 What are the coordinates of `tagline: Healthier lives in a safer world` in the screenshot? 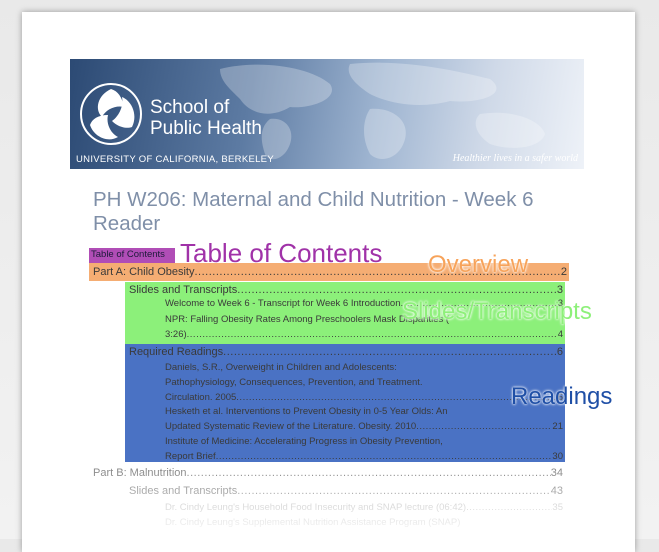 It's located at (515, 158).